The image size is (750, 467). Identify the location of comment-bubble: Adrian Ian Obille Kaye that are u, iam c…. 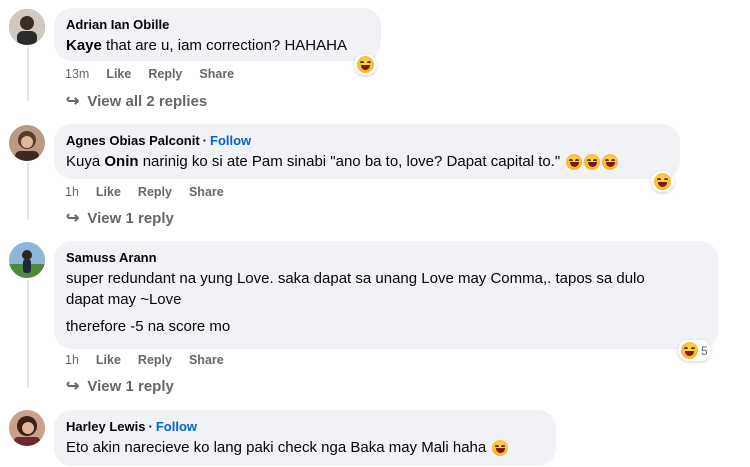
(217, 34).